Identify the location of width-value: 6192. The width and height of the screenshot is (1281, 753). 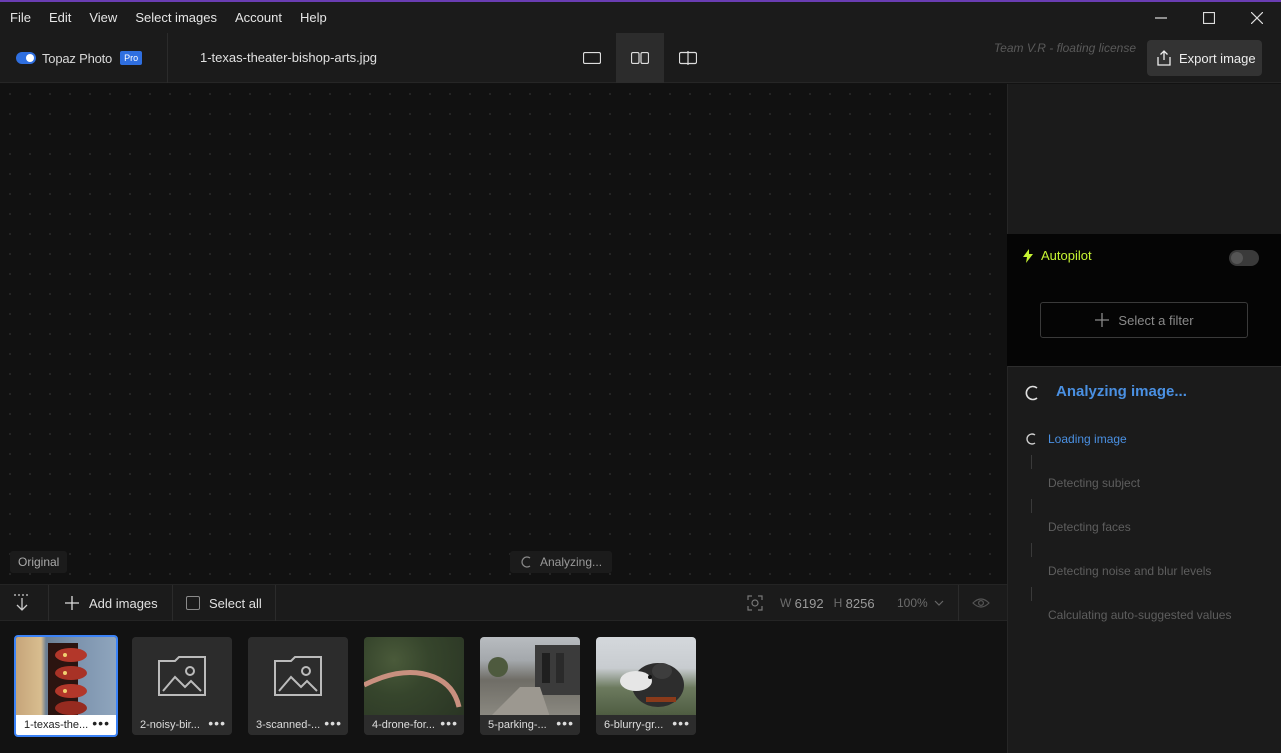
(809, 603).